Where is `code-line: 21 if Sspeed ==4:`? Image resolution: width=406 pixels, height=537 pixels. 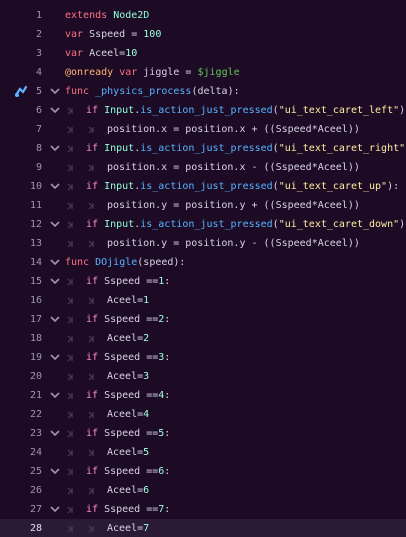 code-line: 21 if Sspeed ==4: is located at coordinates (203, 395).